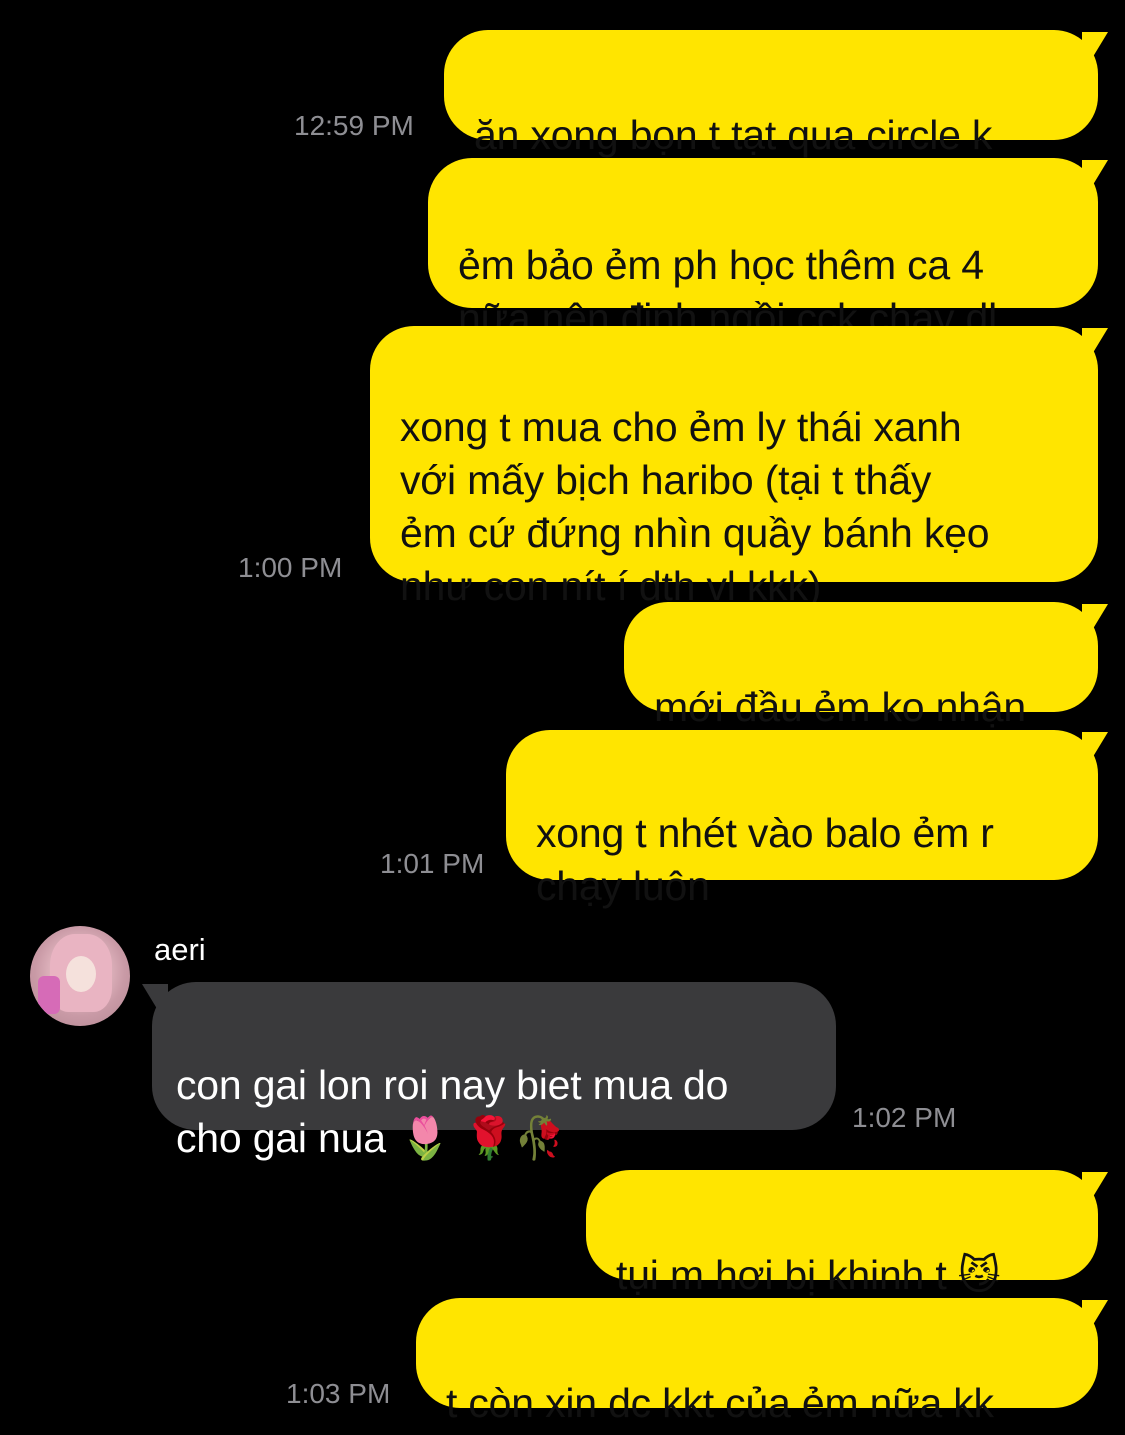 The width and height of the screenshot is (1125, 1435). Describe the element at coordinates (904, 1117) in the screenshot. I see `message-timestamp: 1:02 PM` at that location.